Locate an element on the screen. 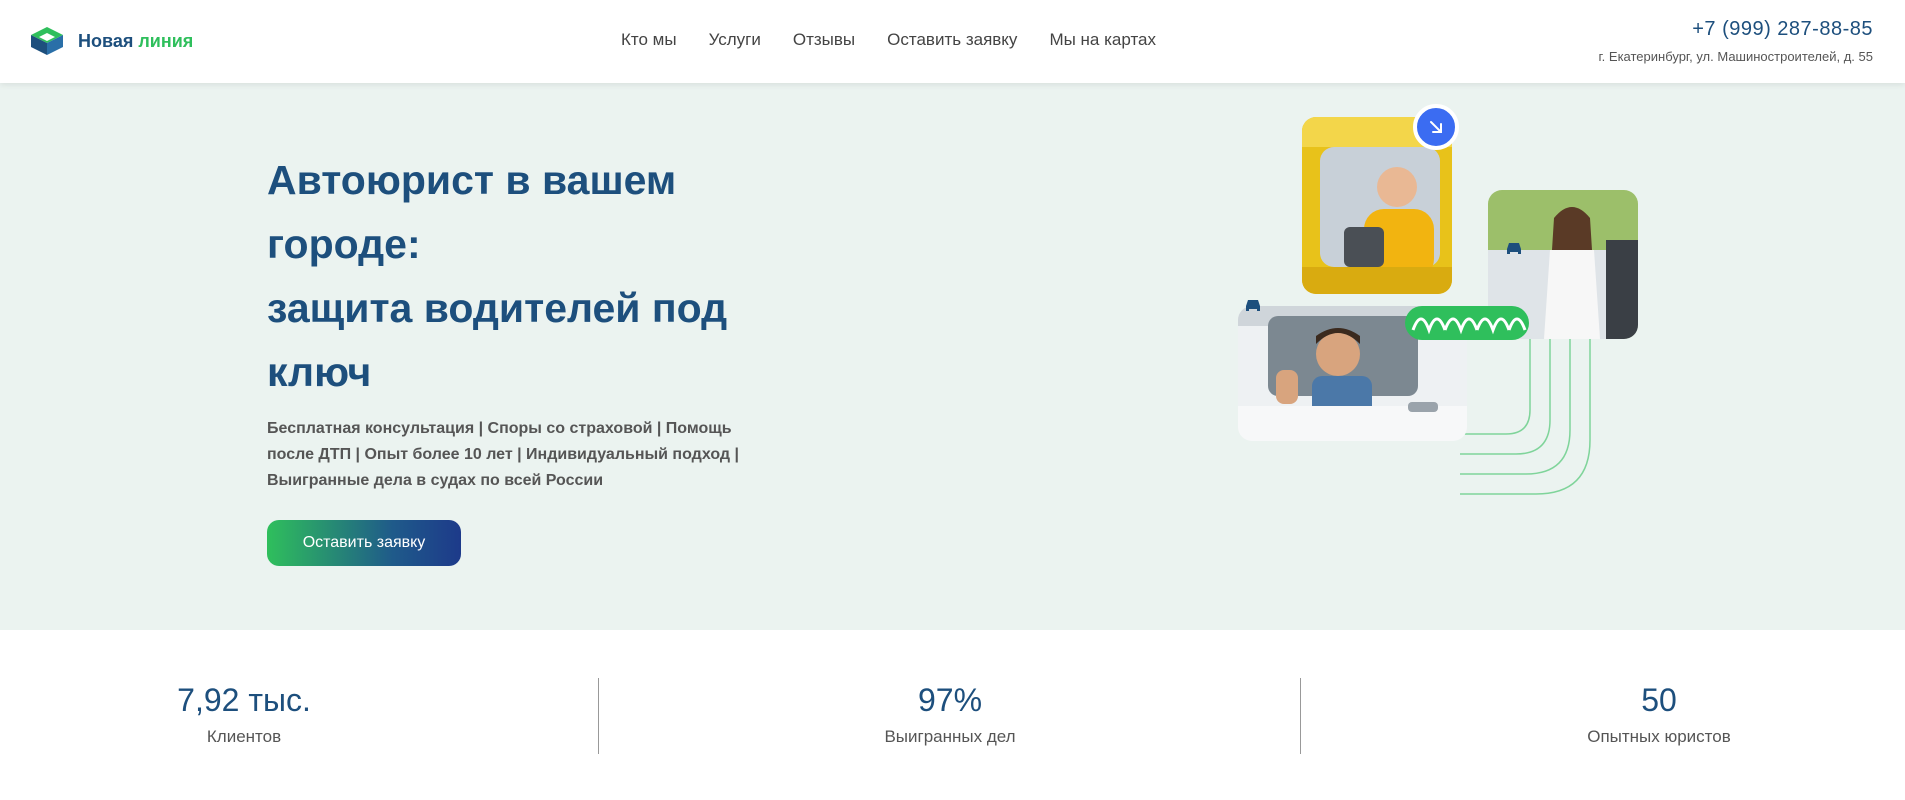 This screenshot has width=1905, height=800. decorative-pill is located at coordinates (1467, 323).